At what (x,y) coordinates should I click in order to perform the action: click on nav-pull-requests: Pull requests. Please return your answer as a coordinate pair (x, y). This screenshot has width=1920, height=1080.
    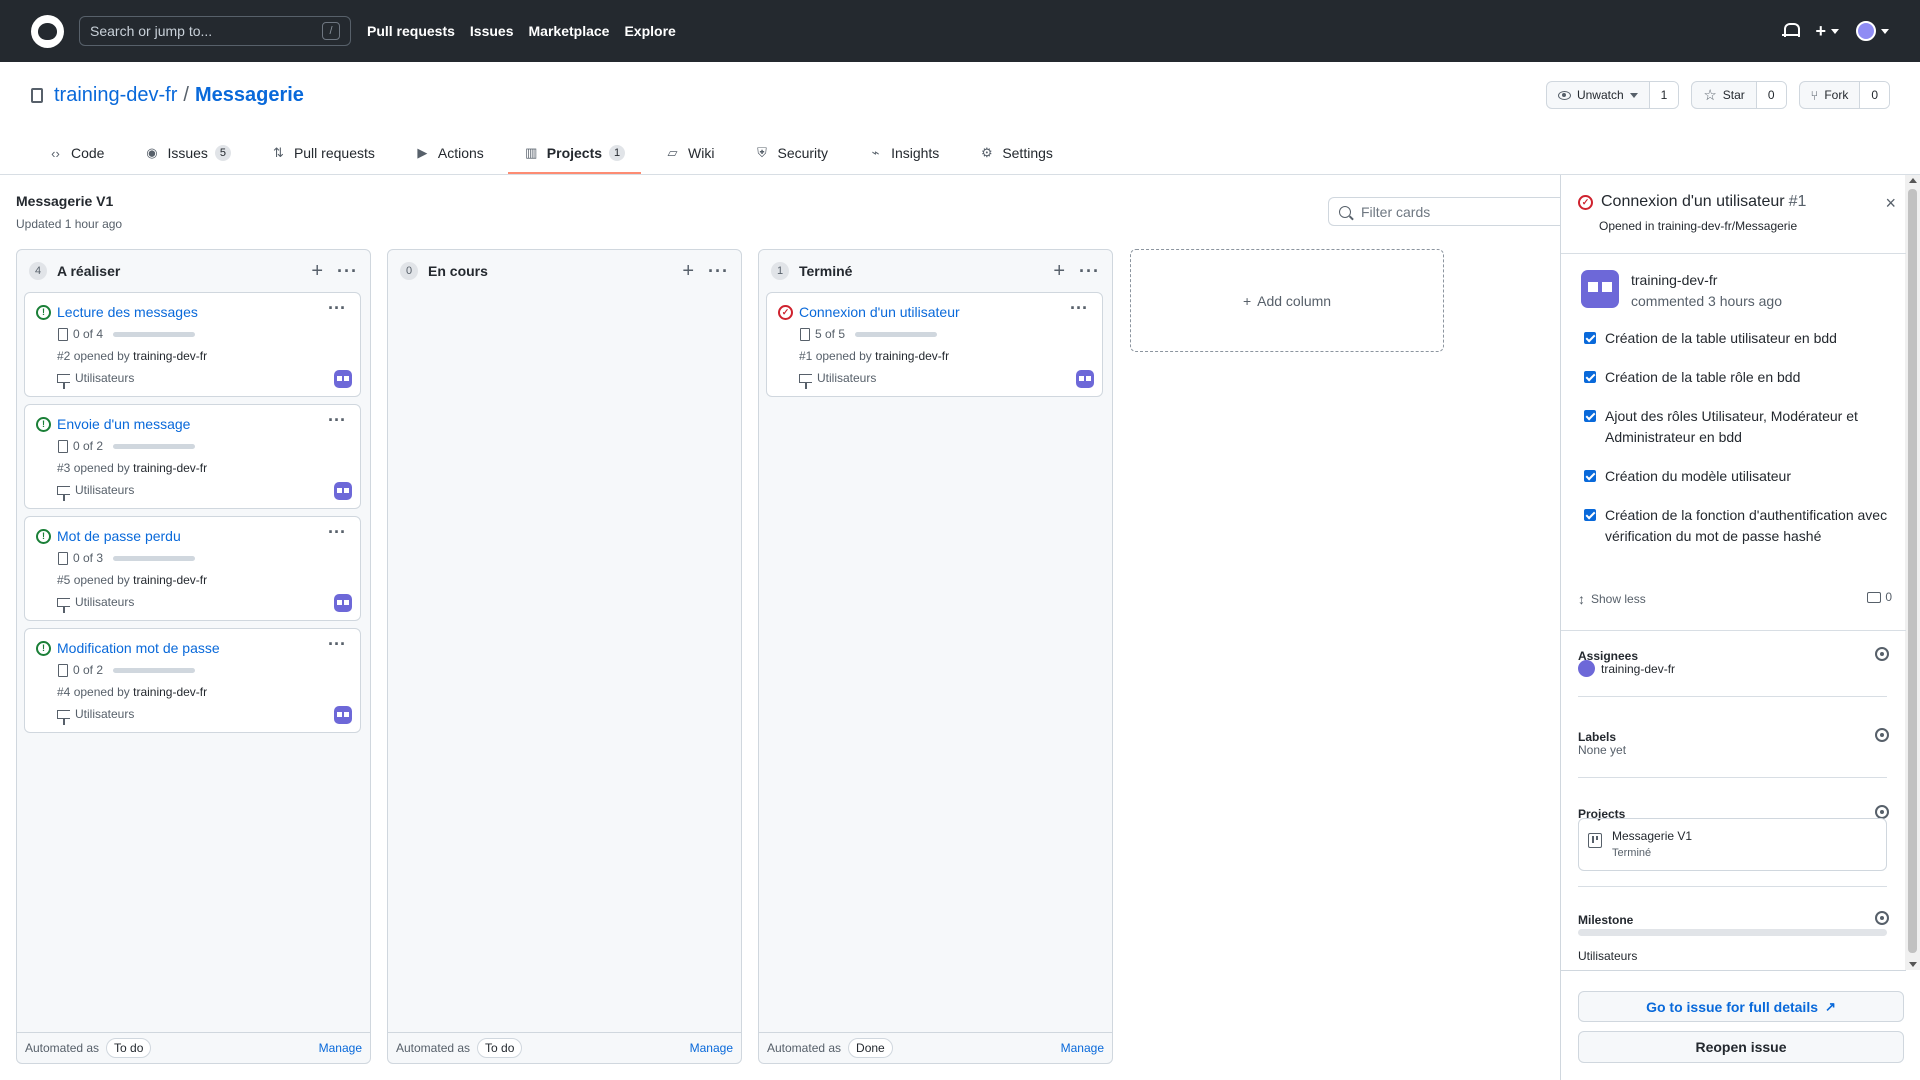
    Looking at the image, I should click on (411, 31).